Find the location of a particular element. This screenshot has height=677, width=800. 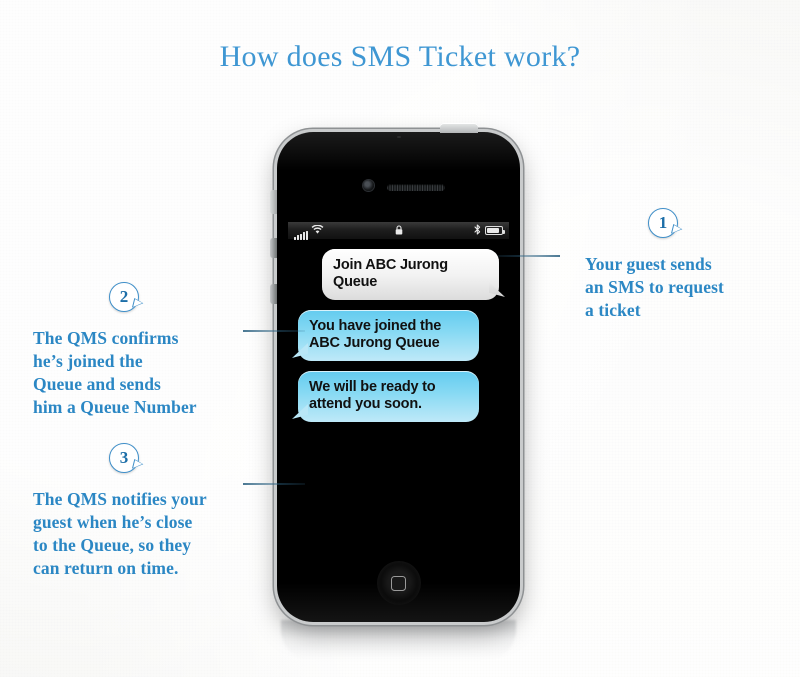

step-text-line: he’s joined the is located at coordinates (88, 361).